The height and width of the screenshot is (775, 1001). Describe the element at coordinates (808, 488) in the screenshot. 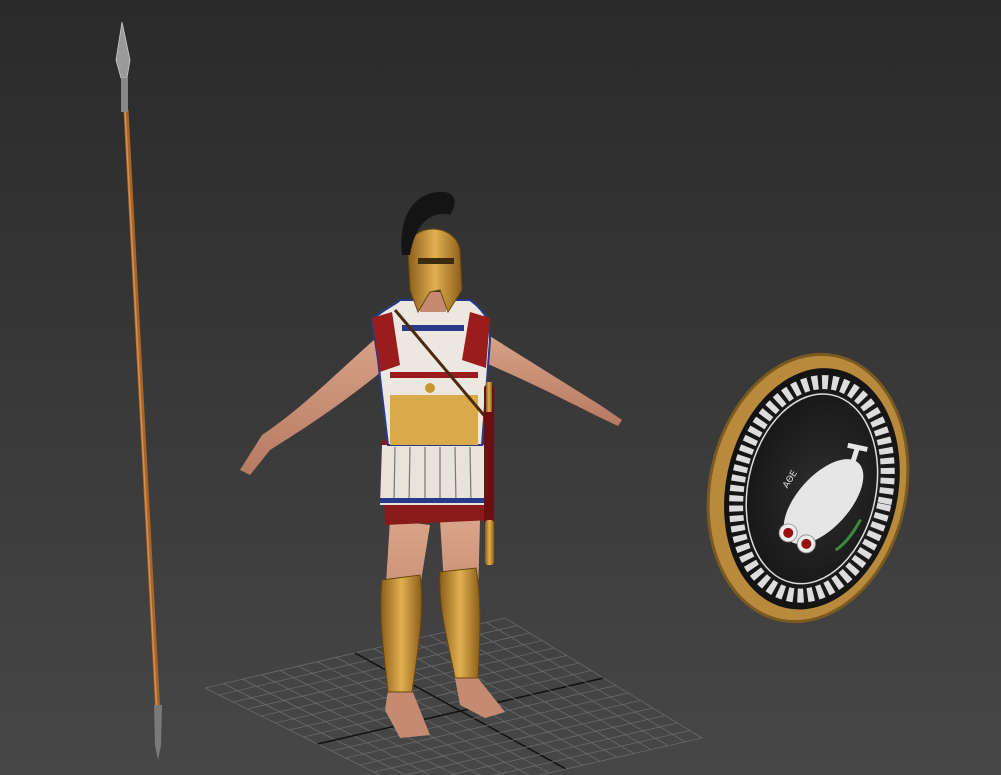

I see `shield: ΑΘΕ` at that location.